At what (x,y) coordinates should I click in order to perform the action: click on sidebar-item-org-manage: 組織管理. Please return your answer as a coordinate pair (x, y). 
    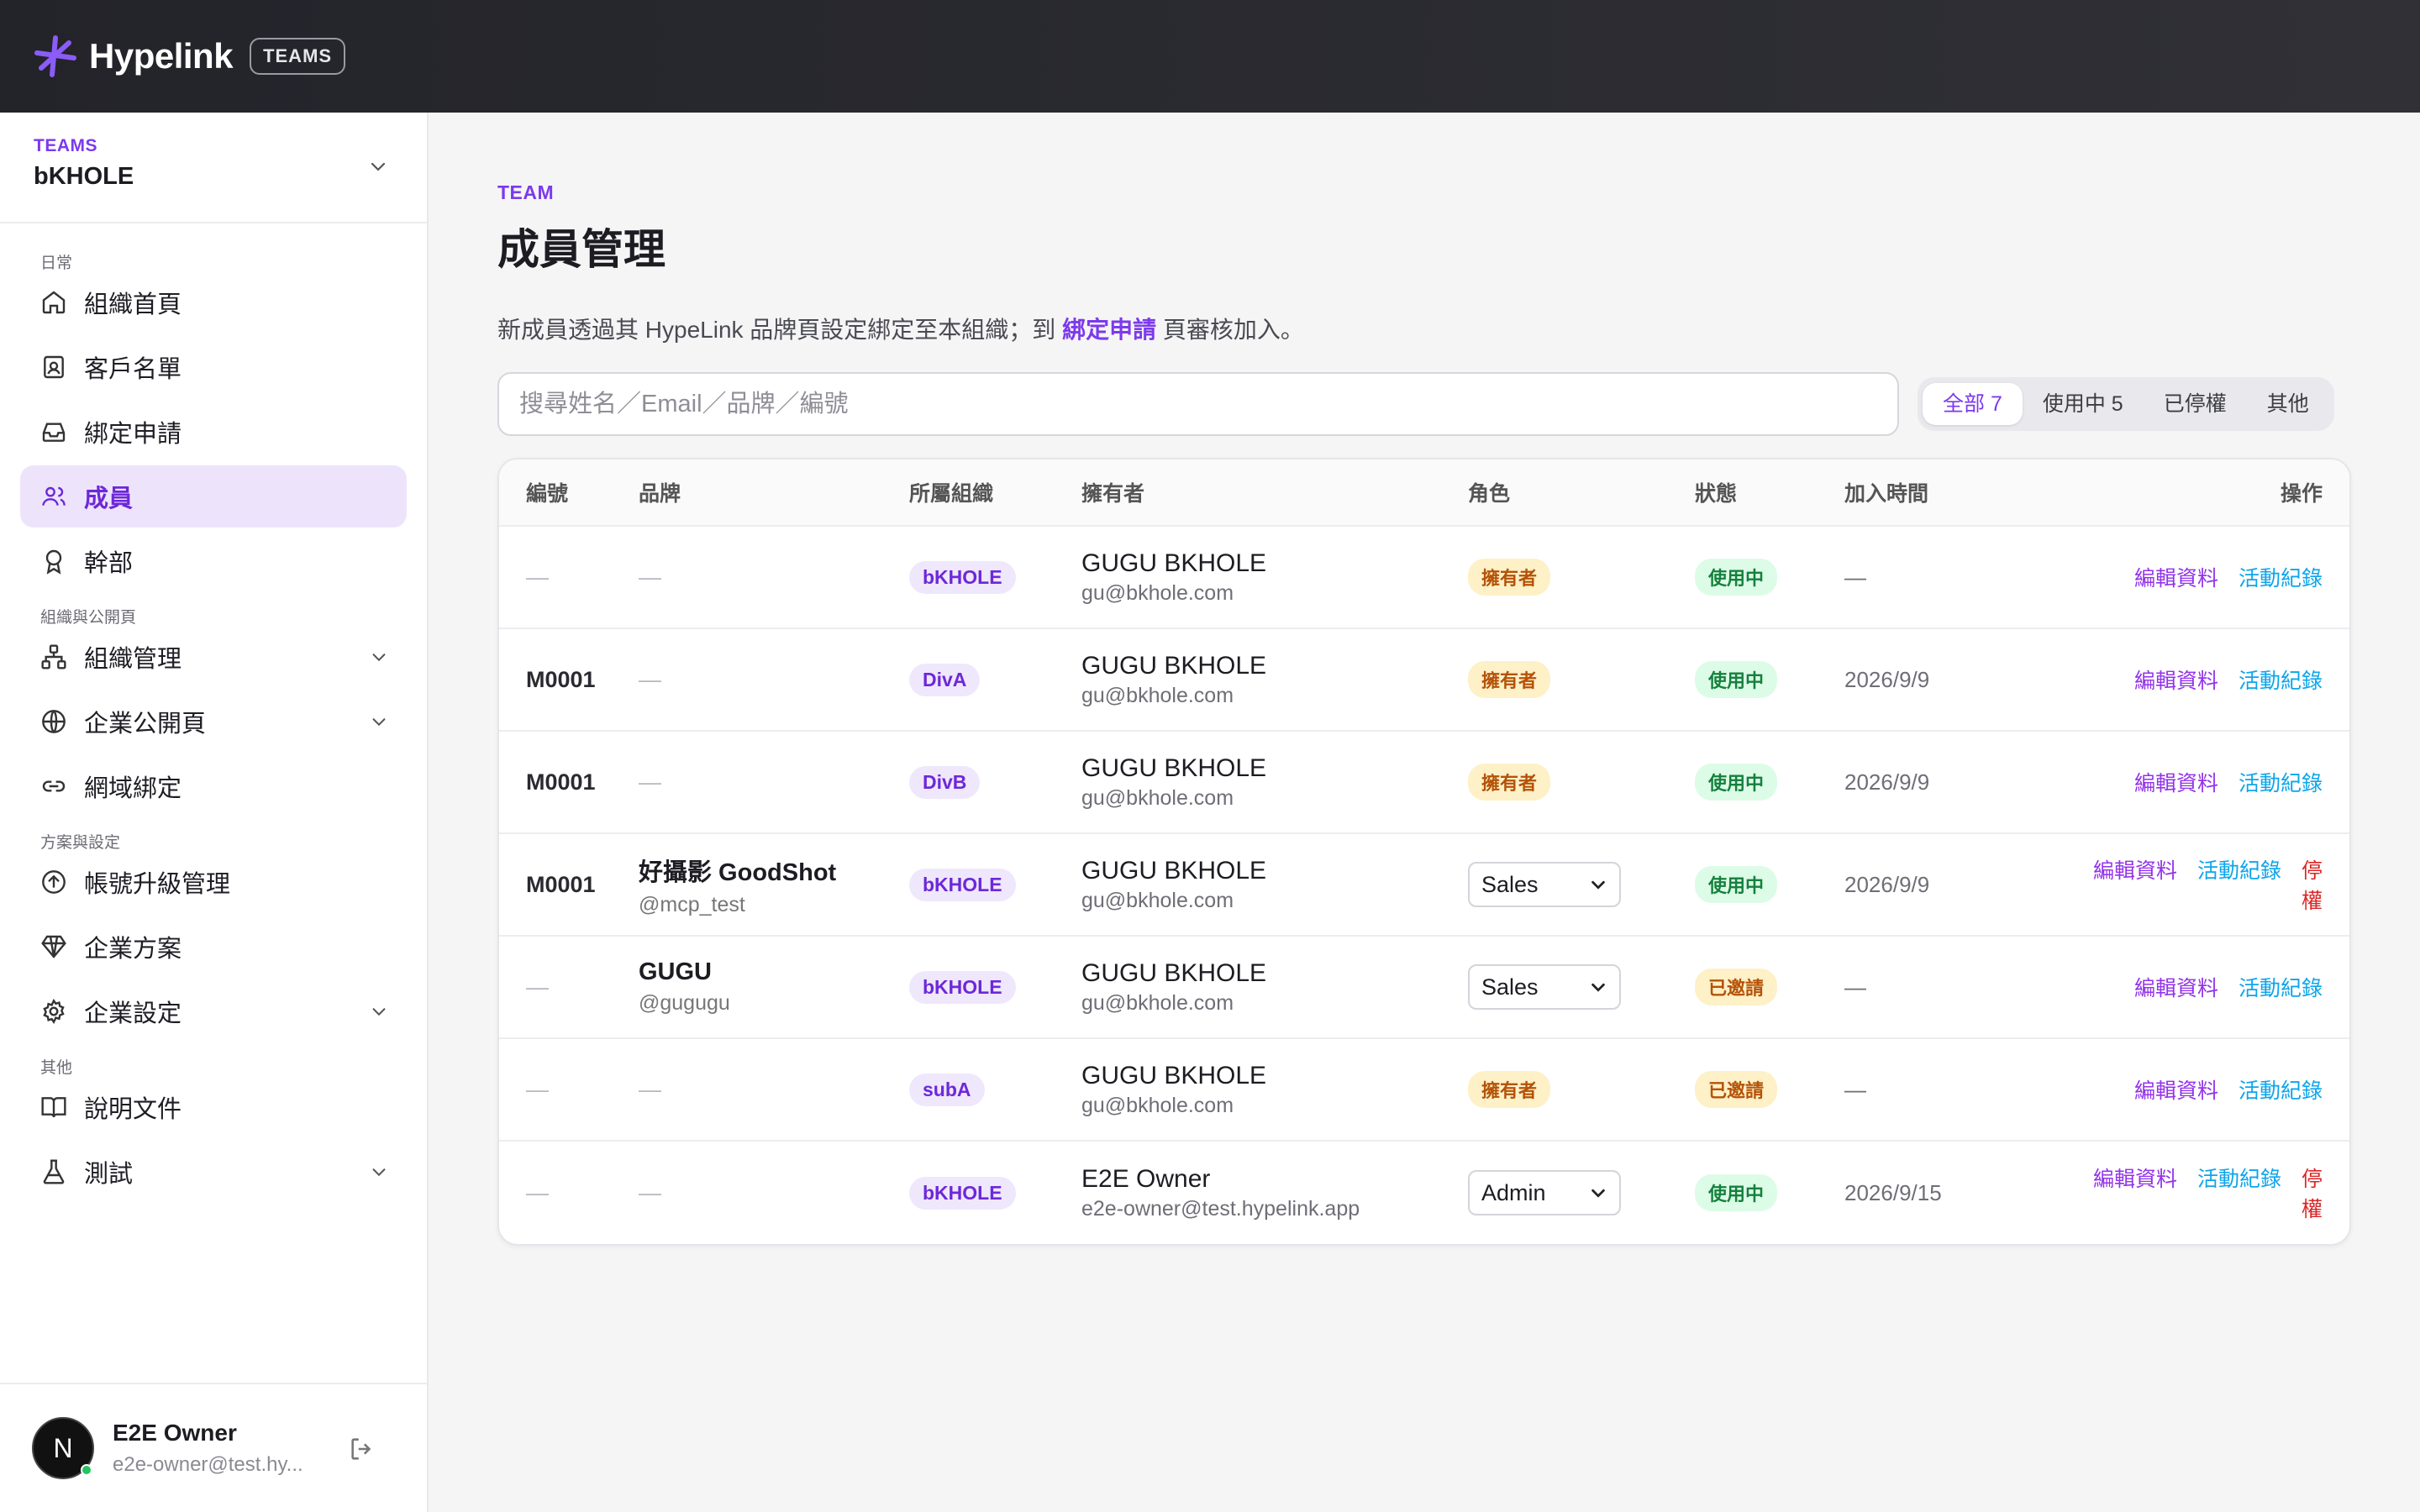
    Looking at the image, I should click on (214, 657).